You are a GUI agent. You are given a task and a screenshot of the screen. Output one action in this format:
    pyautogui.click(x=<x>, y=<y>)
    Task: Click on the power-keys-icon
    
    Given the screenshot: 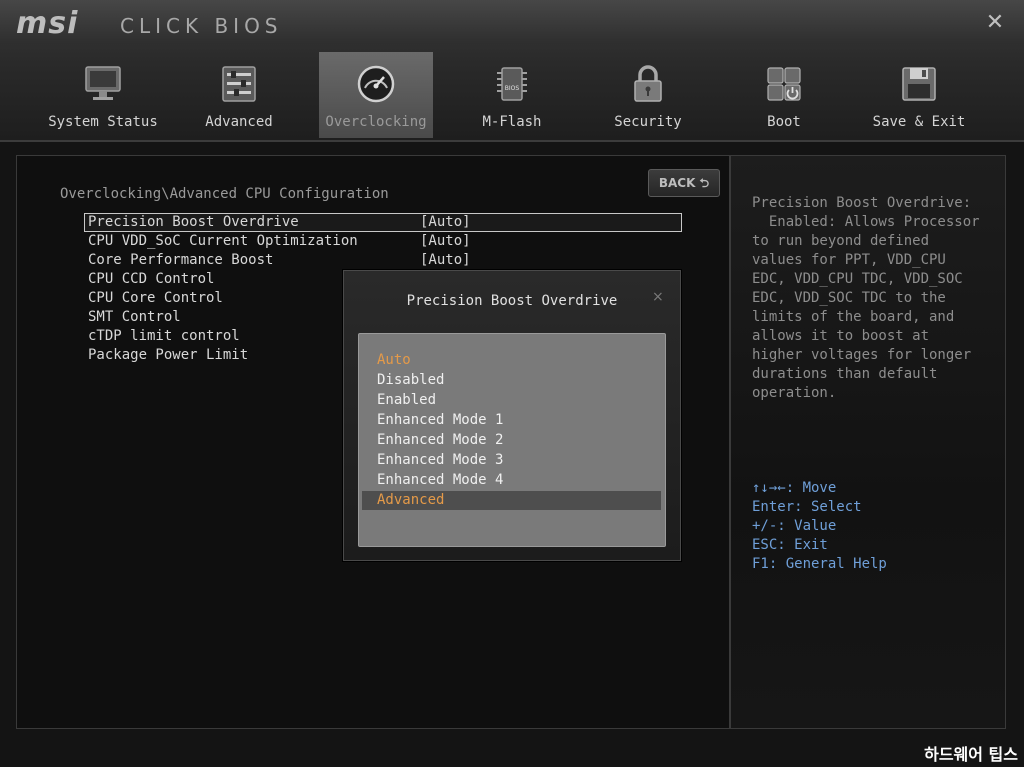 What is the action you would take?
    pyautogui.click(x=784, y=84)
    